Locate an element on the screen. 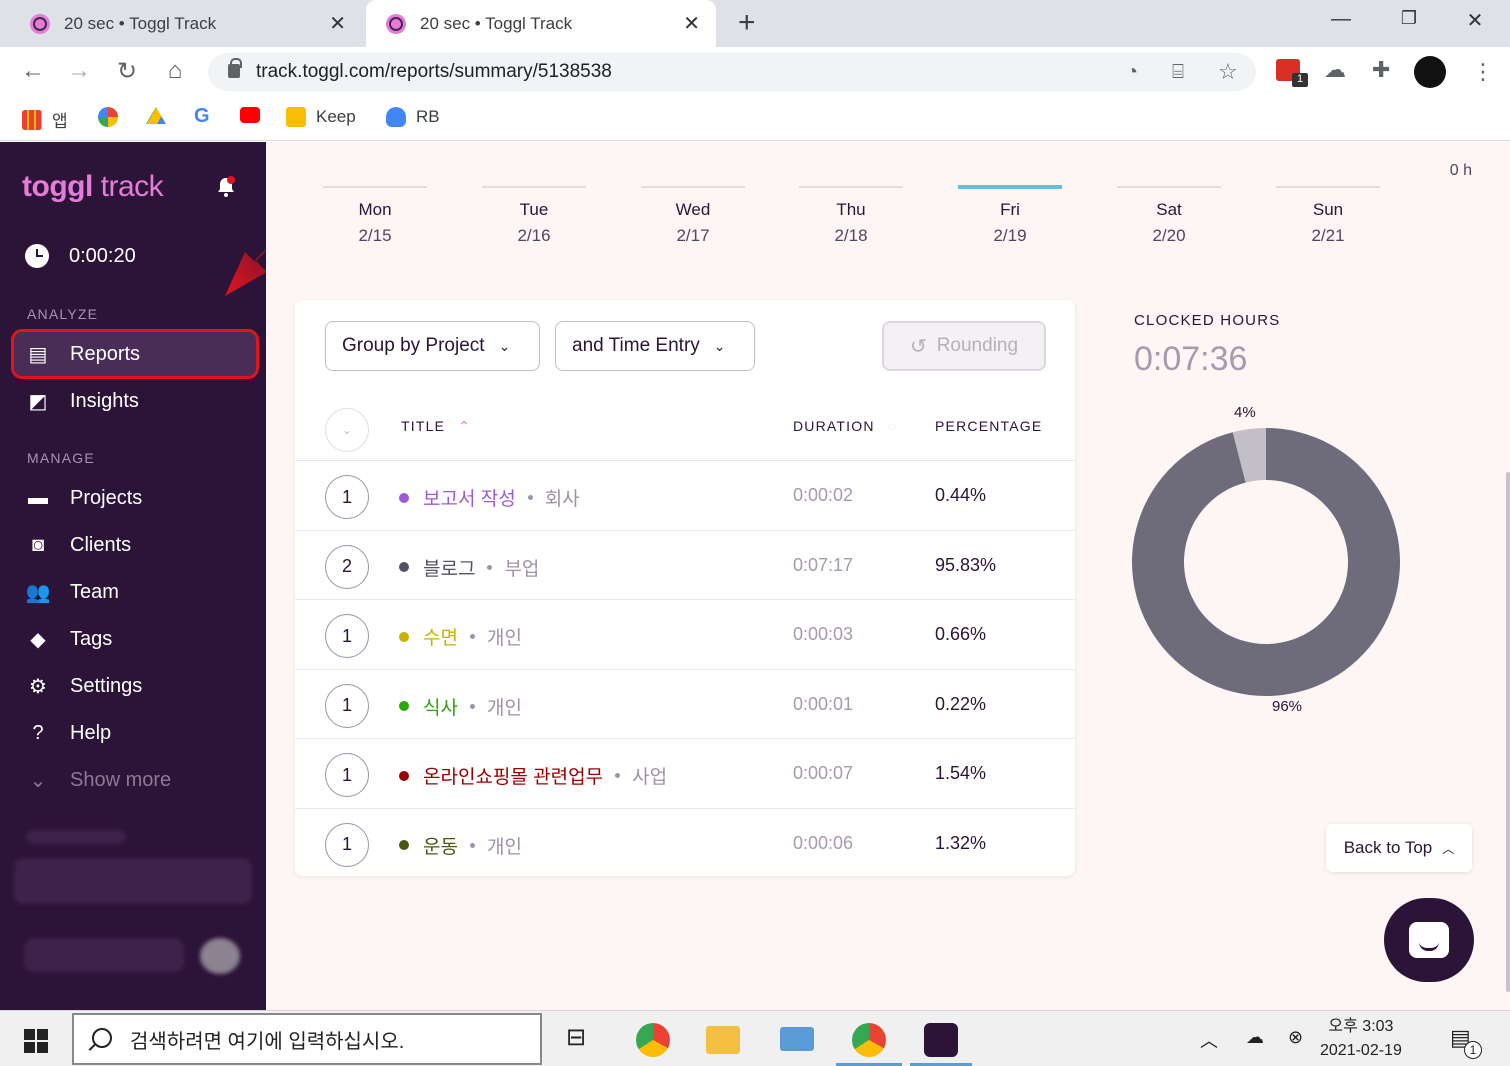 This screenshot has width=1510, height=1066. subgroup-select: and Time Entry ⌄ is located at coordinates (655, 346).